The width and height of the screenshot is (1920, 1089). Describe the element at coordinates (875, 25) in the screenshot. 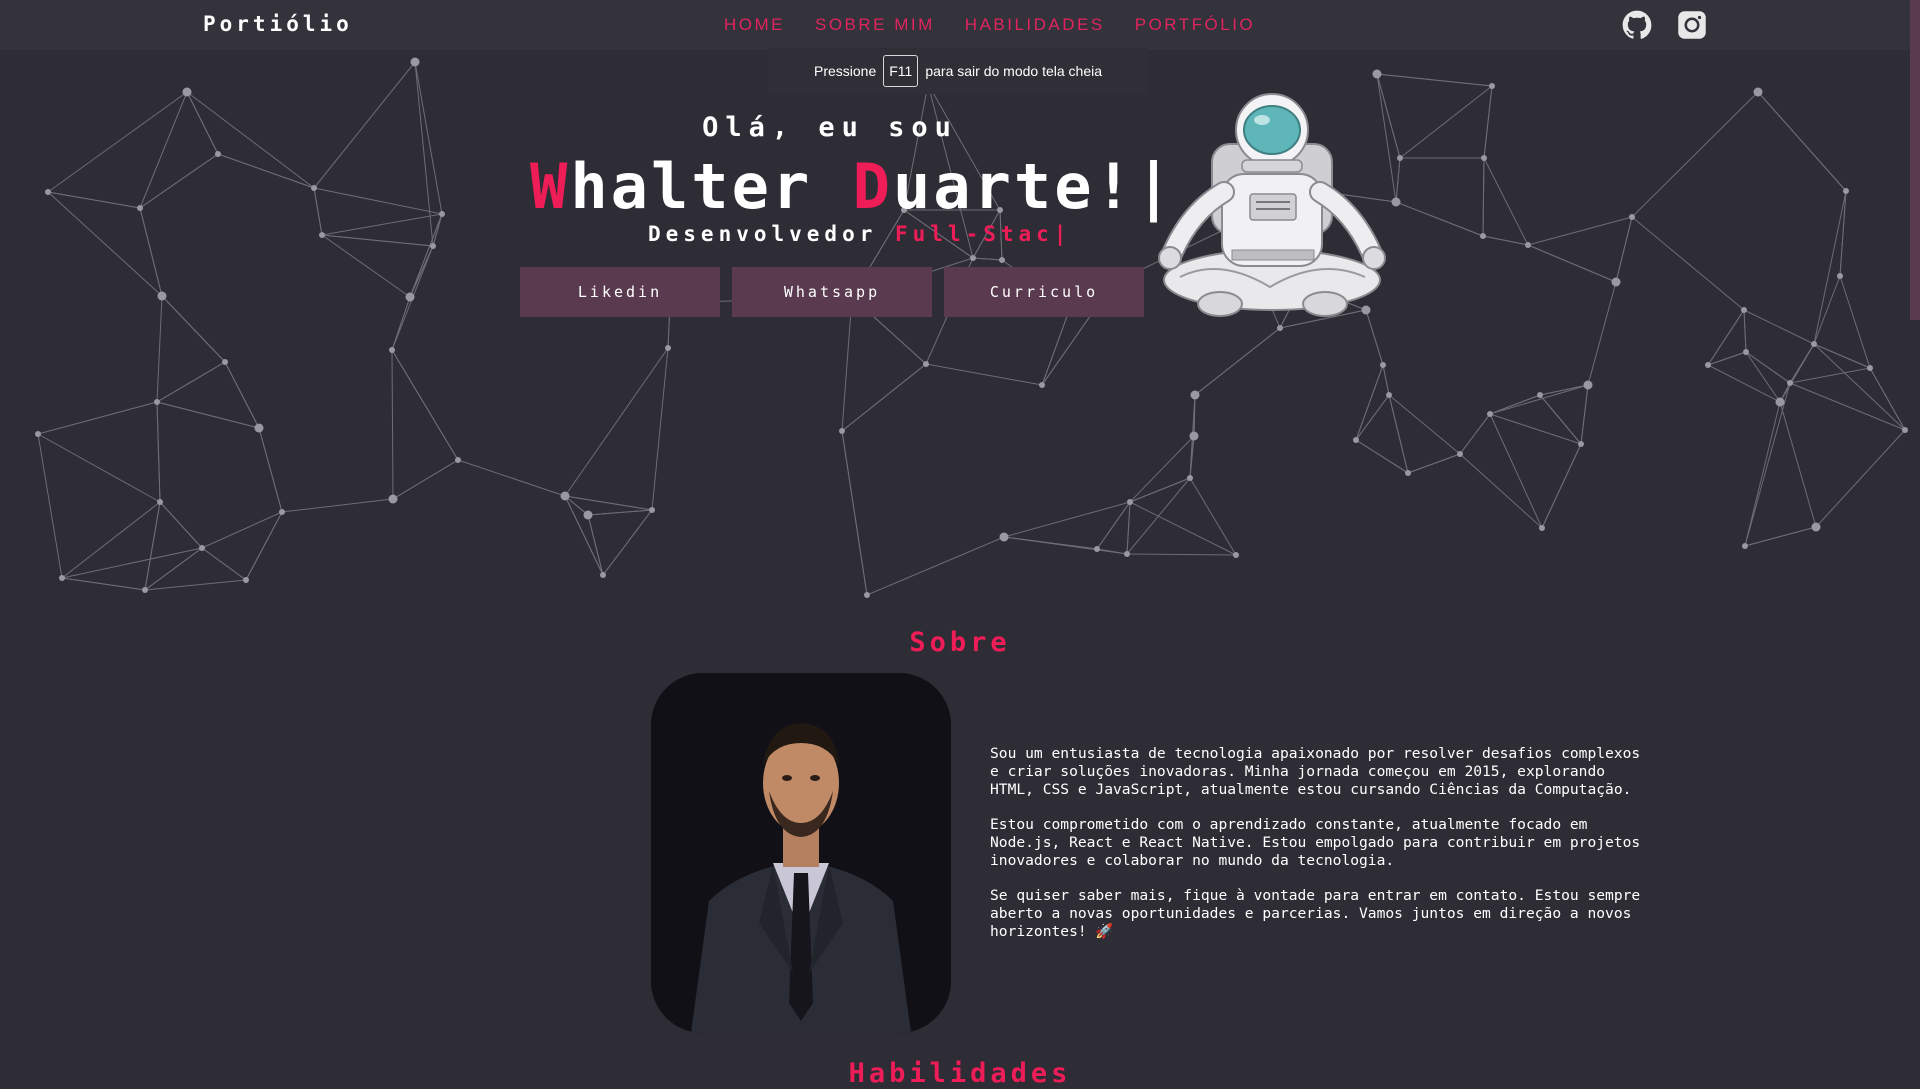

I see `nav-link-sobre-mim: SOBRE MIM` at that location.